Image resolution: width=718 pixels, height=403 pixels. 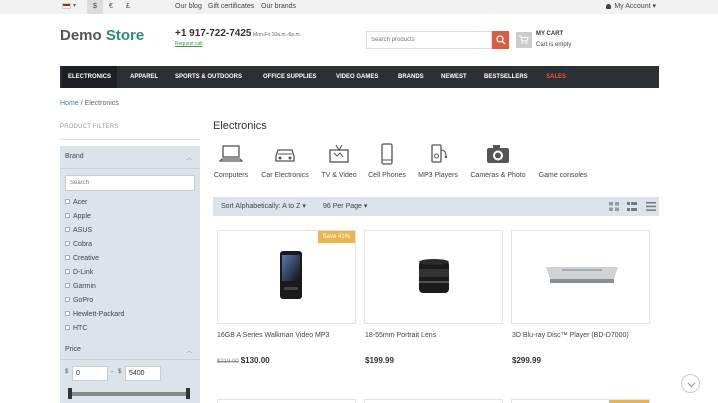 I want to click on brand-option: Apple, so click(x=78, y=216).